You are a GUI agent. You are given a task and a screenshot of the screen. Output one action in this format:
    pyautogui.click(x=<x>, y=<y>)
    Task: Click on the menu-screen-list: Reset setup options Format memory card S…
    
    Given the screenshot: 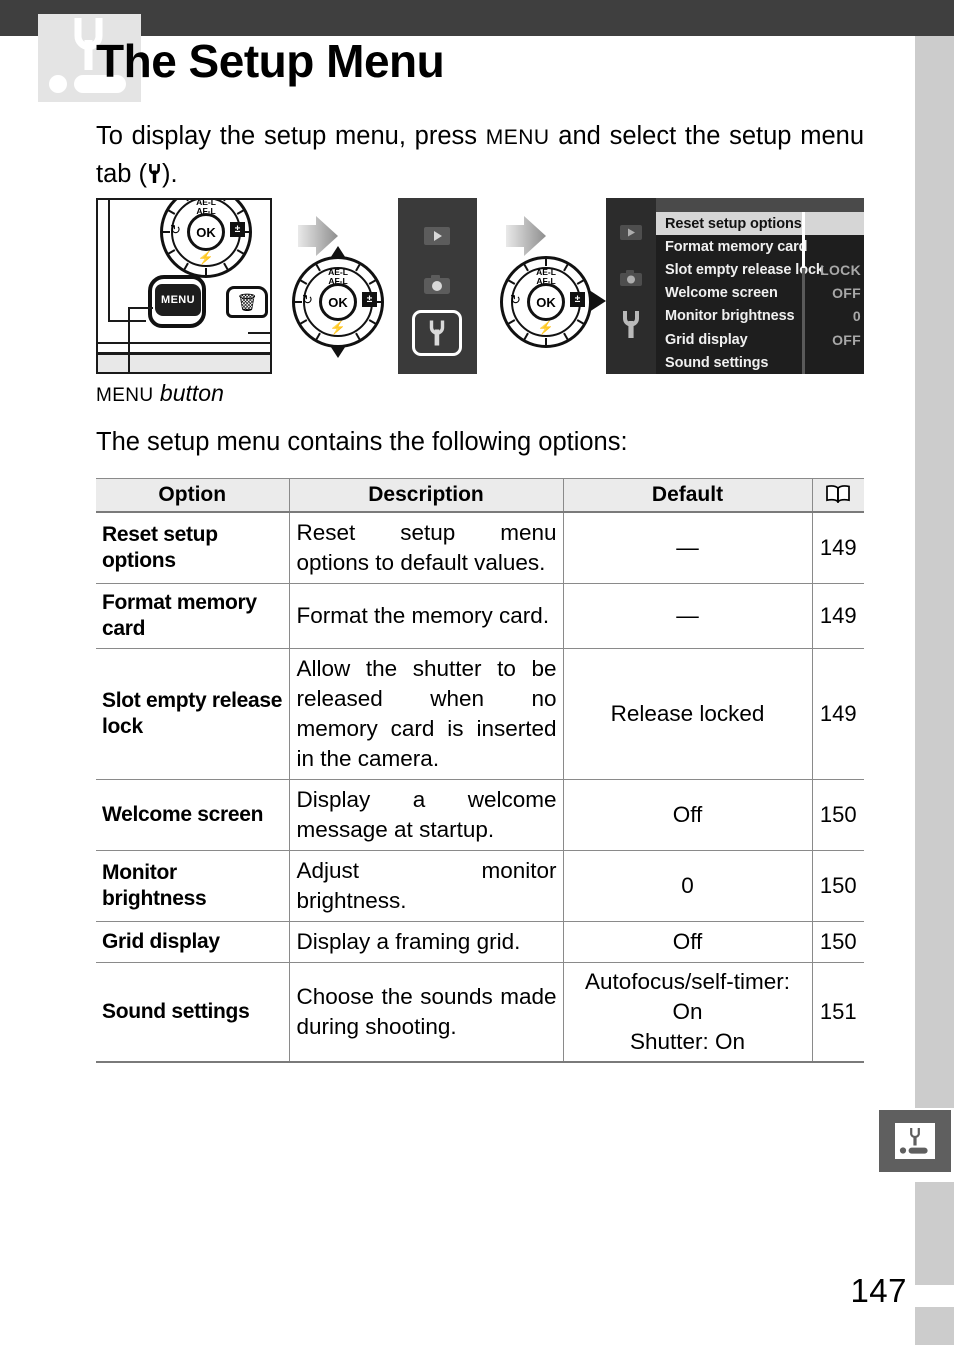 What is the action you would take?
    pyautogui.click(x=760, y=293)
    